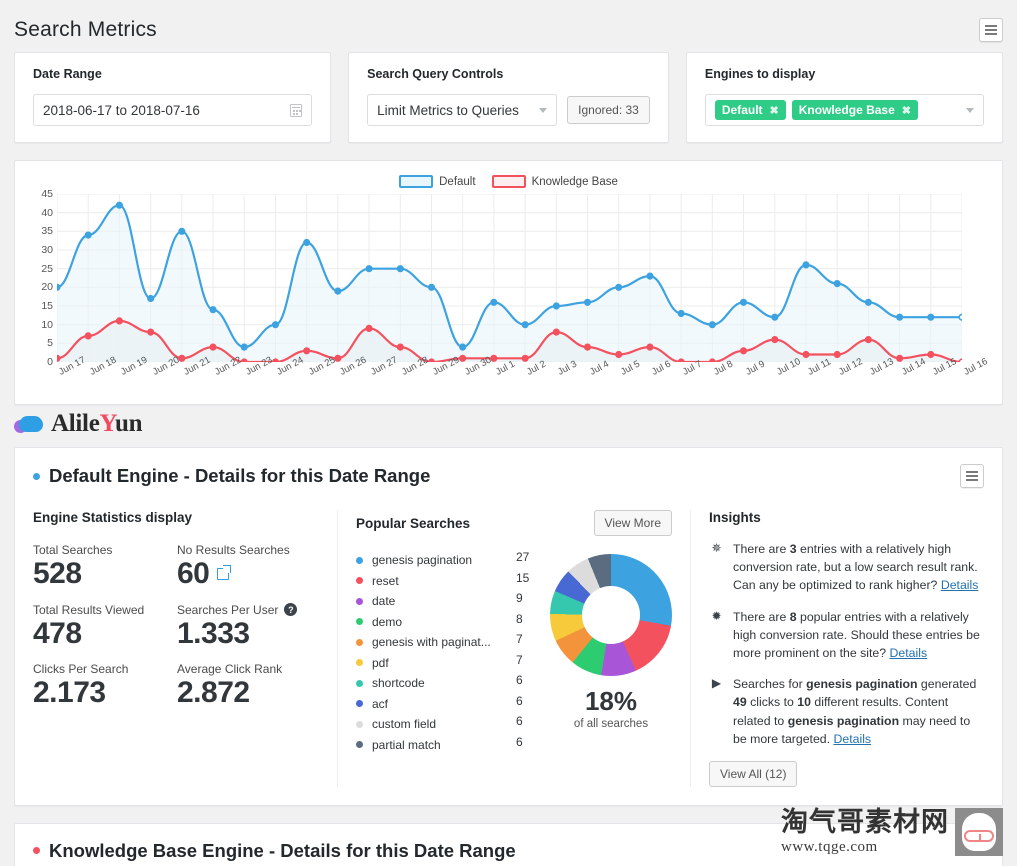 Image resolution: width=1017 pixels, height=866 pixels. What do you see at coordinates (970, 110) in the screenshot?
I see `chevron-down-icon` at bounding box center [970, 110].